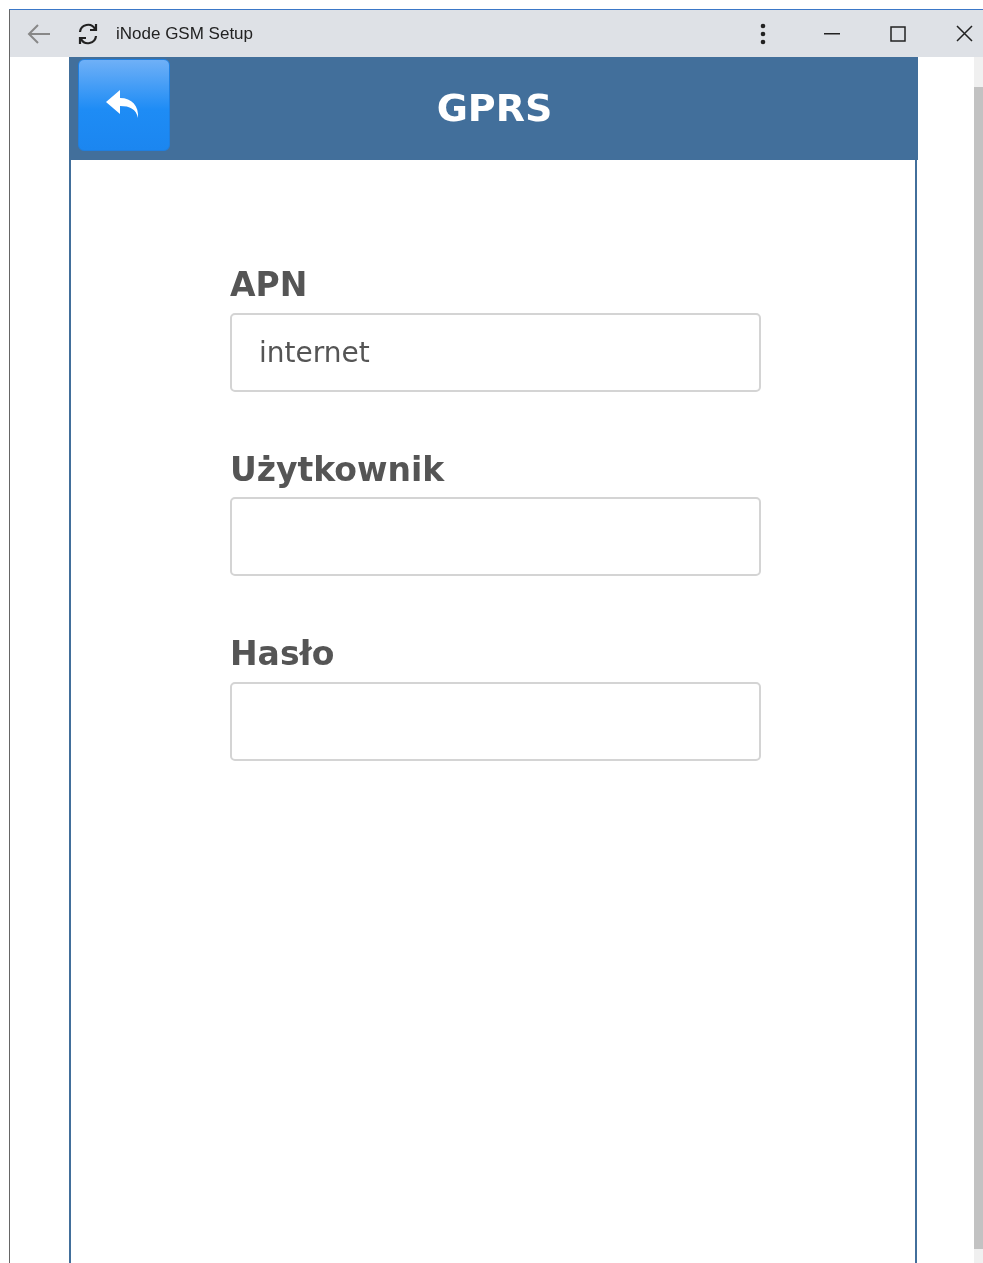  I want to click on close-icon, so click(964, 33).